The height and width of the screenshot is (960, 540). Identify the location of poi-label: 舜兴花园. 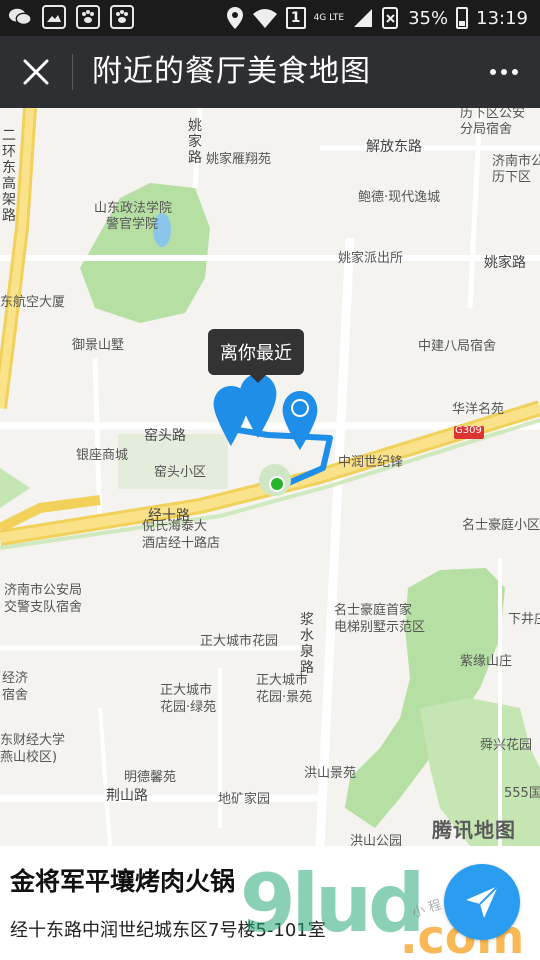
(506, 745).